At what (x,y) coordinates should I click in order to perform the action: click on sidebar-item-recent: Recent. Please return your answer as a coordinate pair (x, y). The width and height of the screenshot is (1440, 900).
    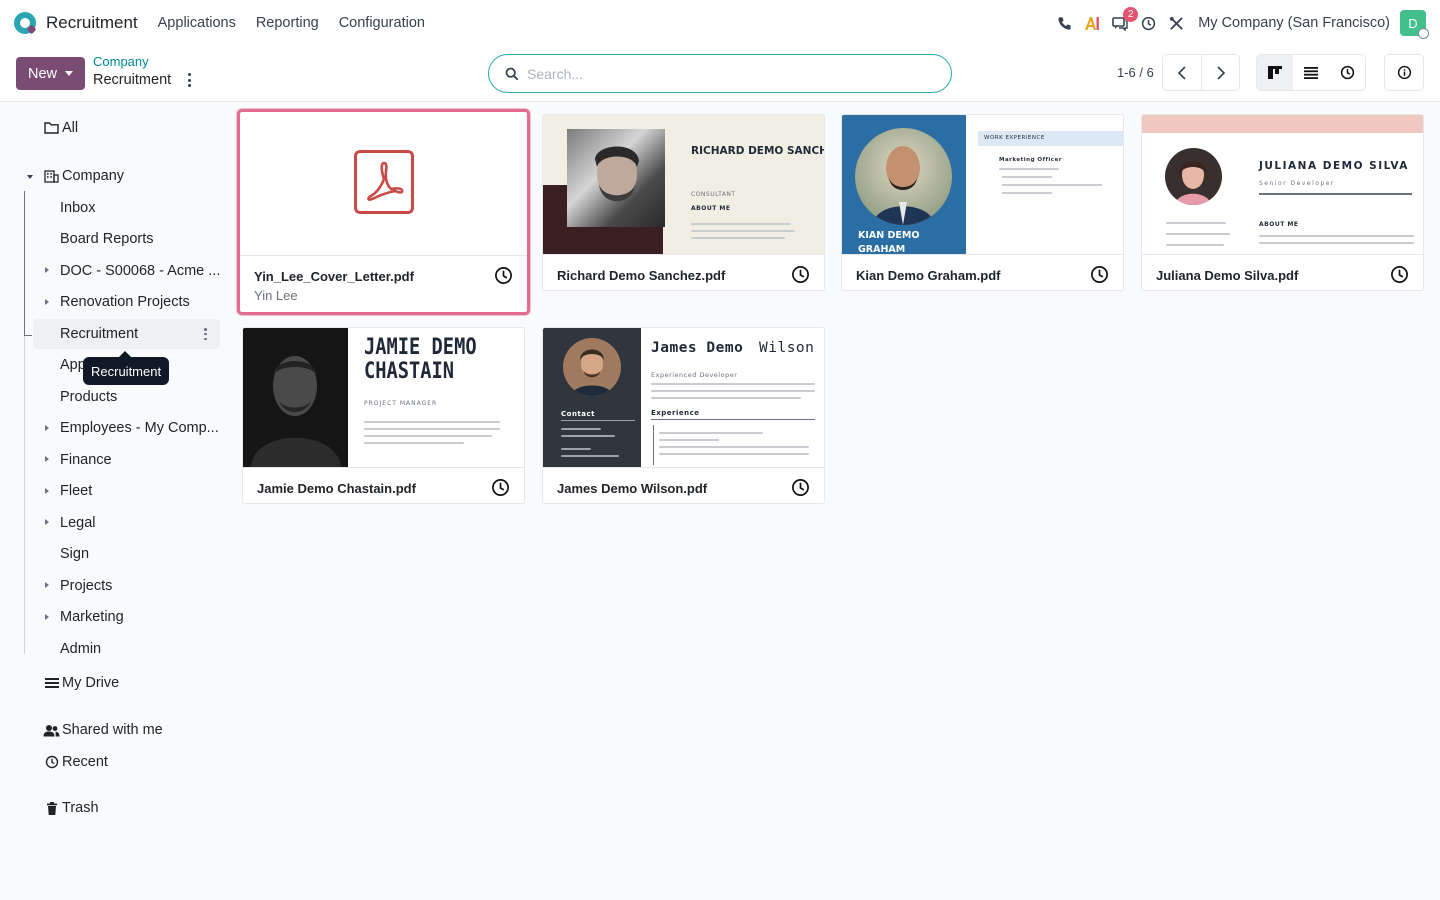
    Looking at the image, I should click on (75, 762).